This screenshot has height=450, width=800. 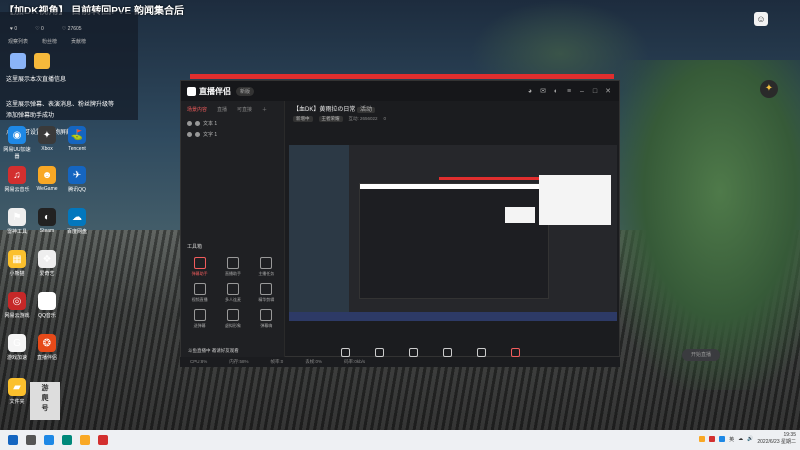 What do you see at coordinates (17, 175) in the screenshot?
I see `app-icon: ♫` at bounding box center [17, 175].